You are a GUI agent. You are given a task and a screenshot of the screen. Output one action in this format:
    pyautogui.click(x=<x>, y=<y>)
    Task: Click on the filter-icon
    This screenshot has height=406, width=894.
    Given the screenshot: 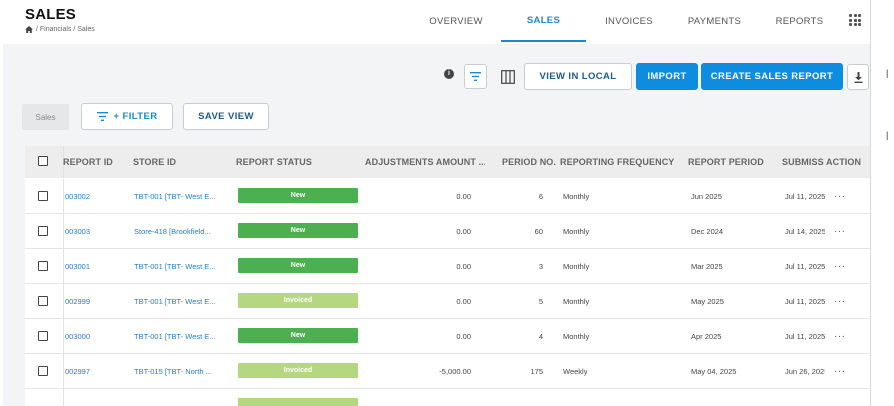 What is the action you would take?
    pyautogui.click(x=102, y=116)
    